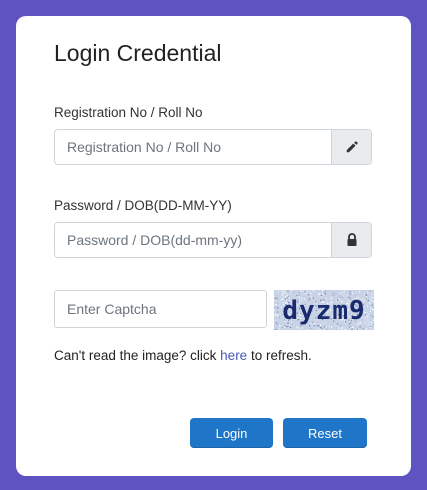 Image resolution: width=427 pixels, height=490 pixels. Describe the element at coordinates (137, 355) in the screenshot. I see `refresh-prefix: Can't read the image? click` at that location.